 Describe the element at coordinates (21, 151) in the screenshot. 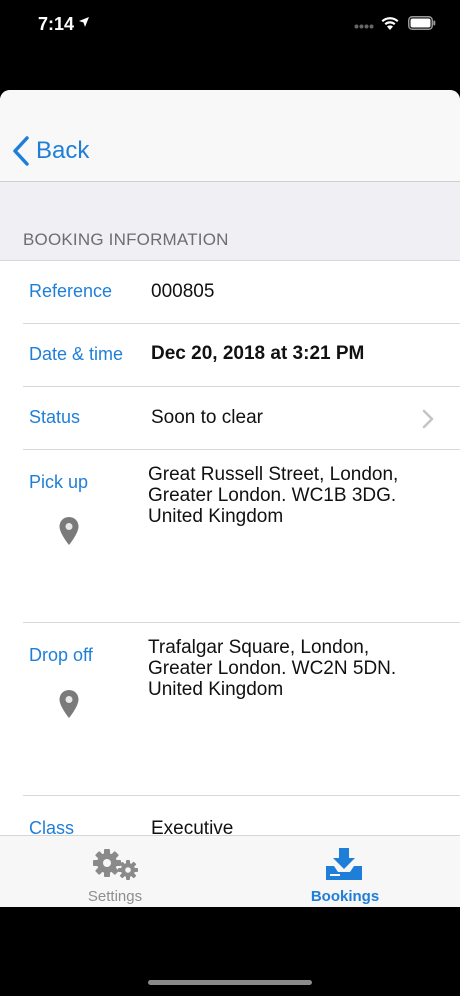

I see `chevron-left-icon` at that location.